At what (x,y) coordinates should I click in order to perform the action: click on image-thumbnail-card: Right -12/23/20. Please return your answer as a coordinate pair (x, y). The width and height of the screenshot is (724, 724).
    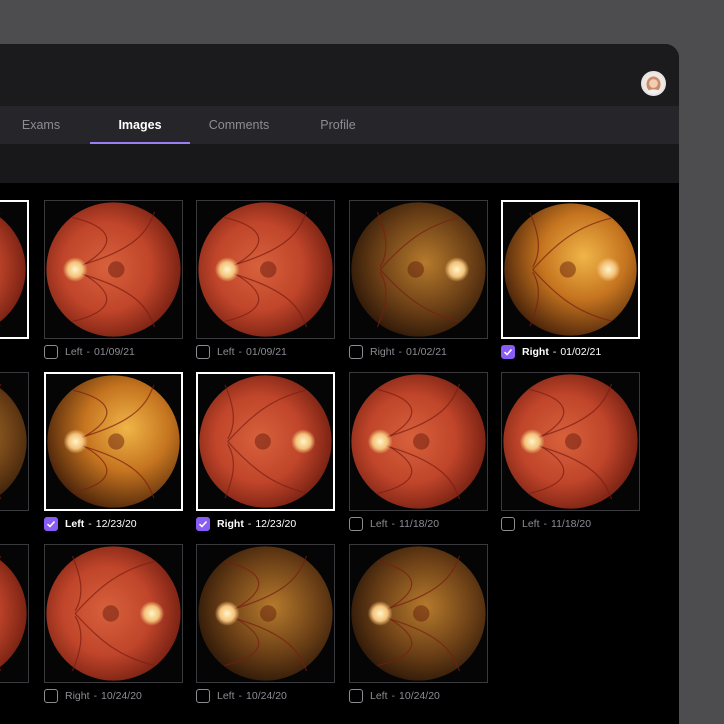
    Looking at the image, I should click on (265, 451).